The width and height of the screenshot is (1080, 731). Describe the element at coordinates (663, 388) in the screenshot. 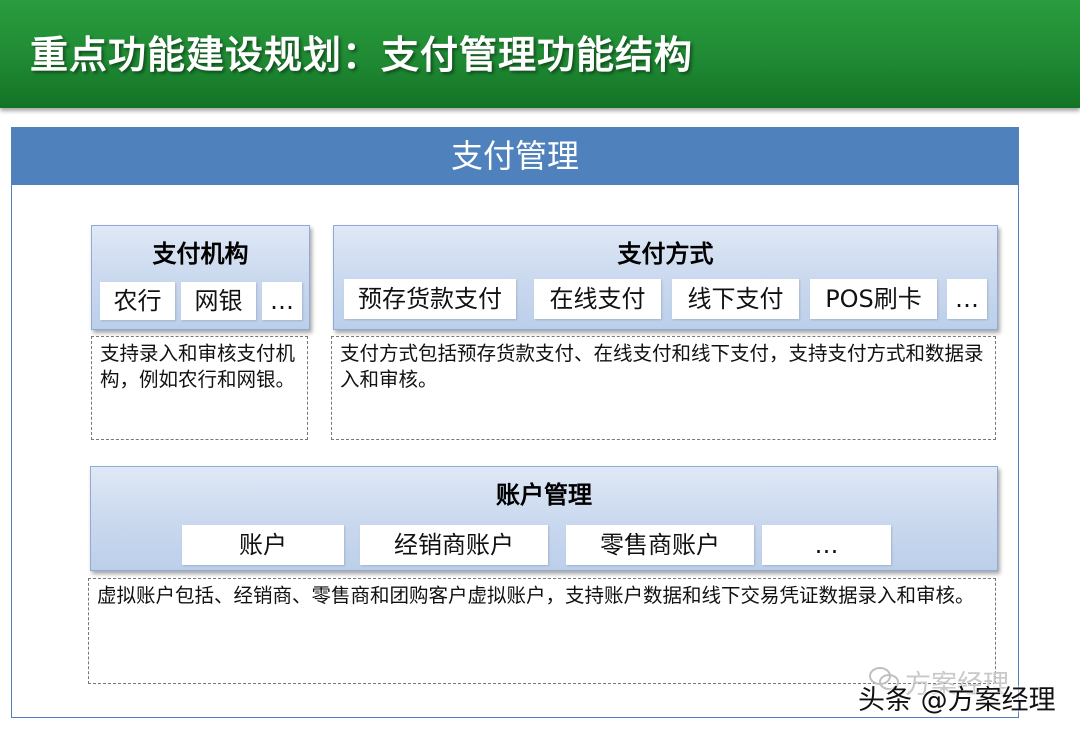

I see `methods-description: 支付方式包括预存货款支付、在线支付和线下支付，支持支付方式和数据录入和审核。` at that location.